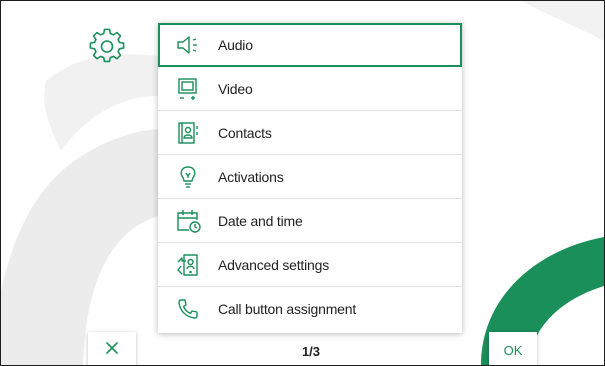 The image size is (605, 366). Describe the element at coordinates (235, 44) in the screenshot. I see `menu-item-label: Audio` at that location.